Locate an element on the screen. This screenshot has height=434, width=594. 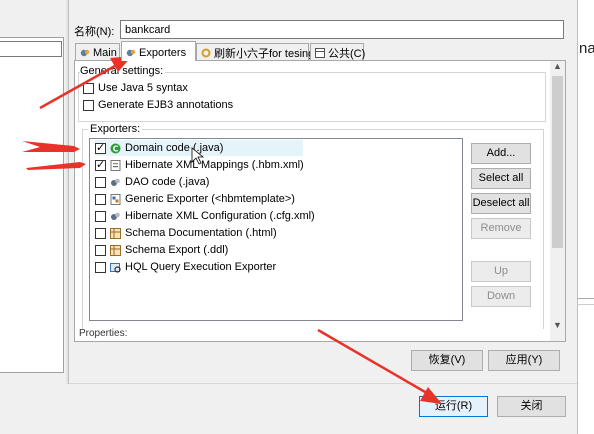
apply-button: 应用(Y) is located at coordinates (524, 360).